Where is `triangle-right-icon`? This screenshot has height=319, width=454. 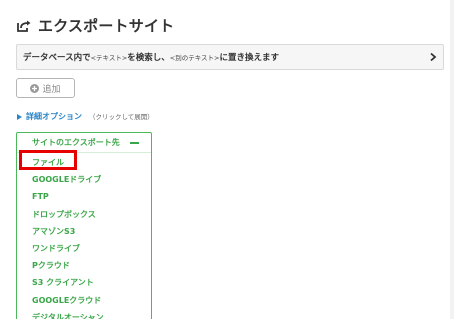
triangle-right-icon is located at coordinates (19, 116).